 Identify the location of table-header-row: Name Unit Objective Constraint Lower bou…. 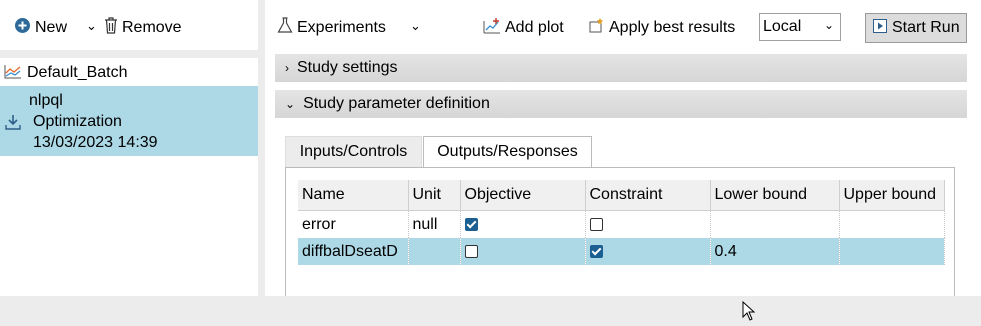
(621, 195).